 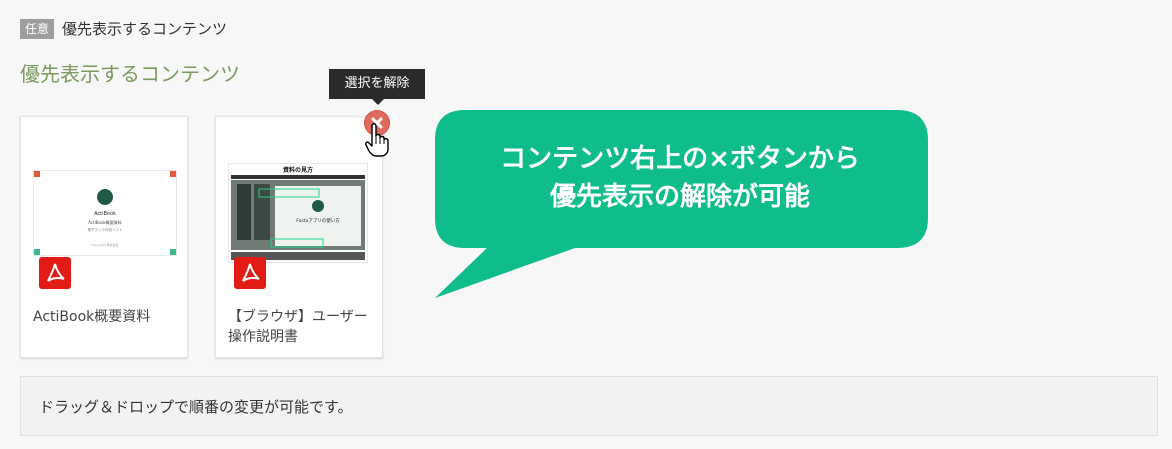 I want to click on thumb-footer: Copyright 株式会社, so click(x=105, y=244).